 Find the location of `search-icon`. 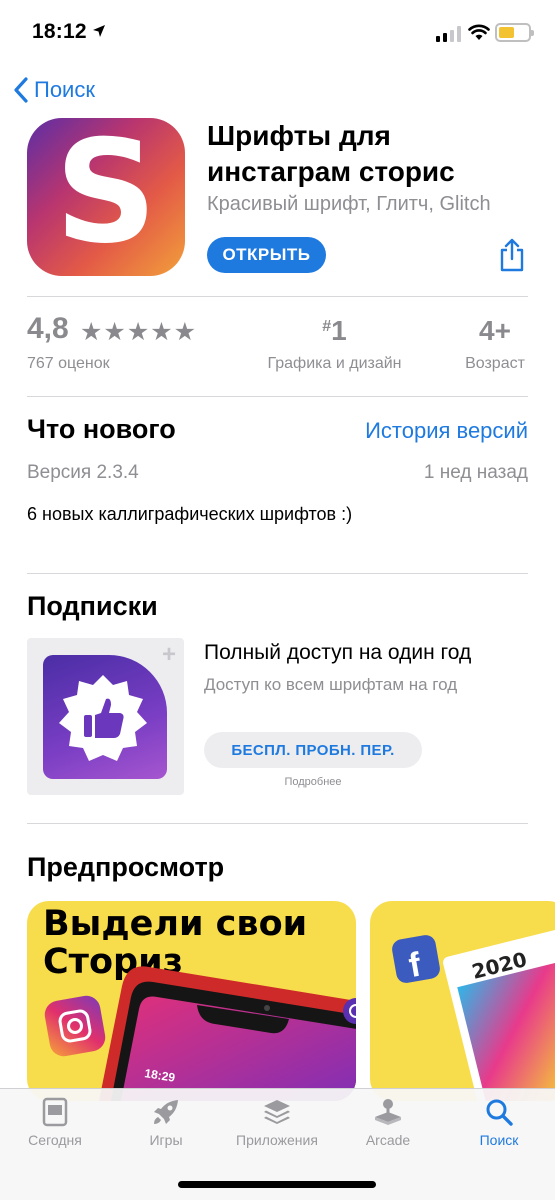

search-icon is located at coordinates (499, 1112).